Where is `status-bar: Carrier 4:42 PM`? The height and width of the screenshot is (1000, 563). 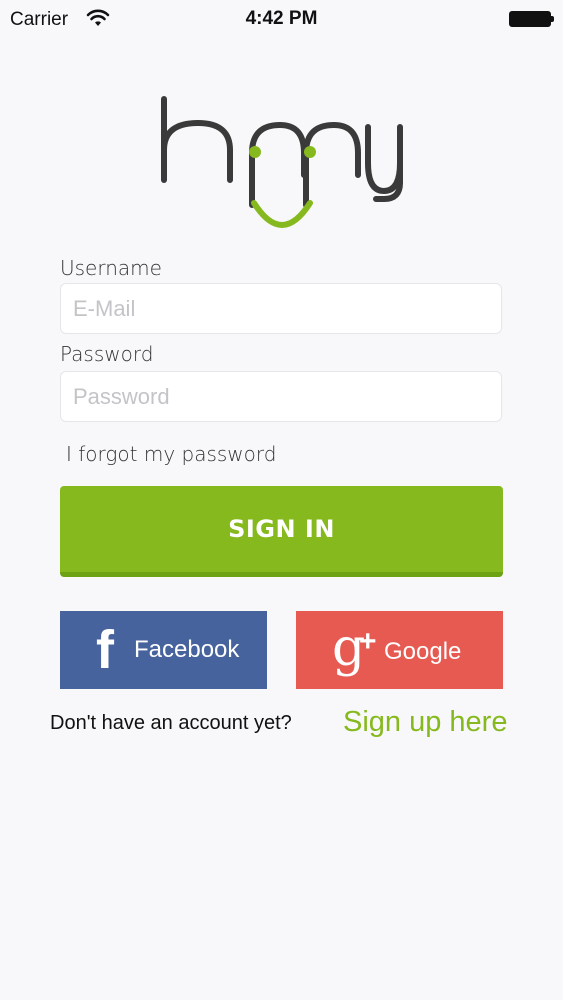 status-bar: Carrier 4:42 PM is located at coordinates (281, 20).